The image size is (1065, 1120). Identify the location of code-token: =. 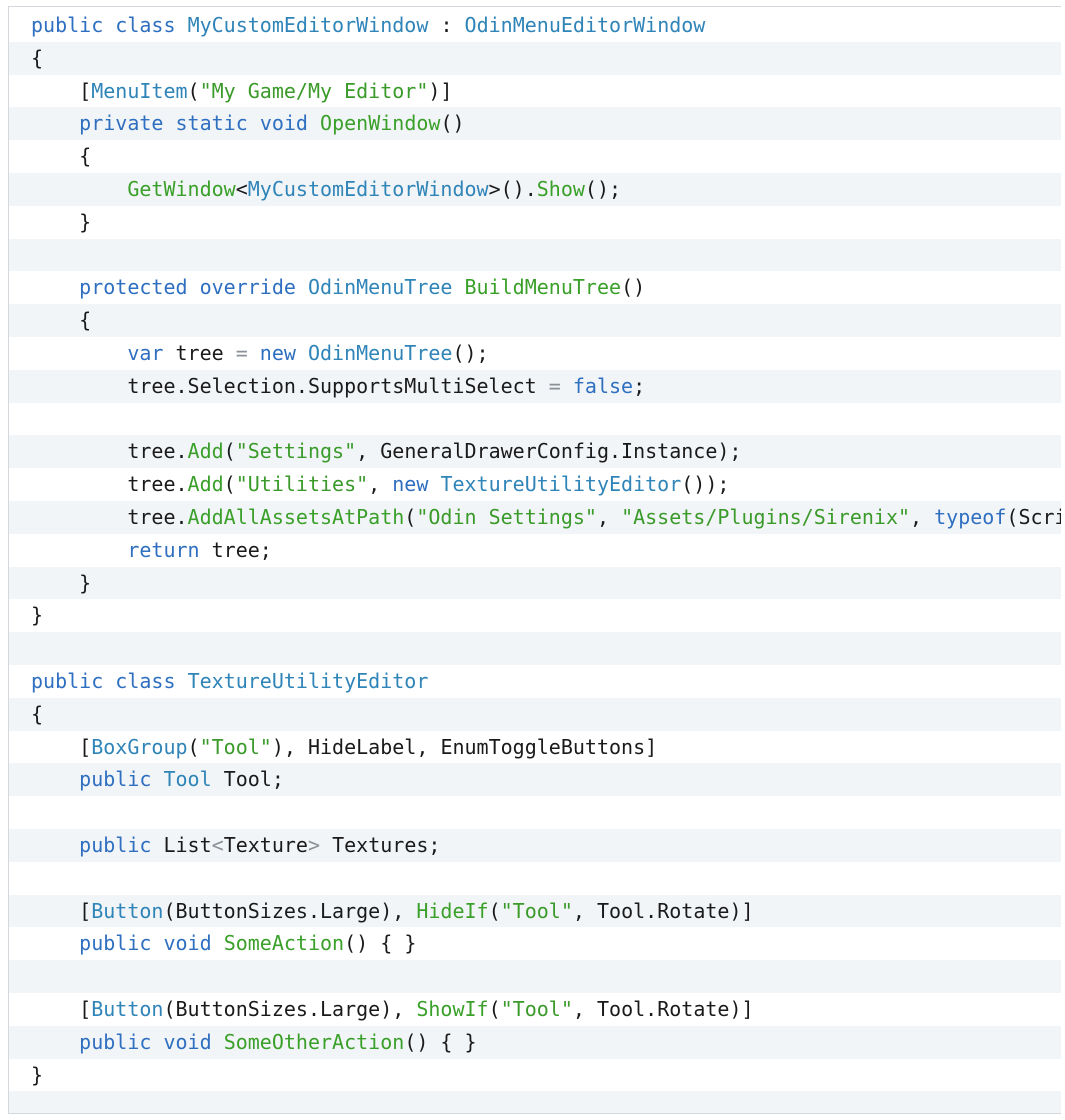
(554, 385).